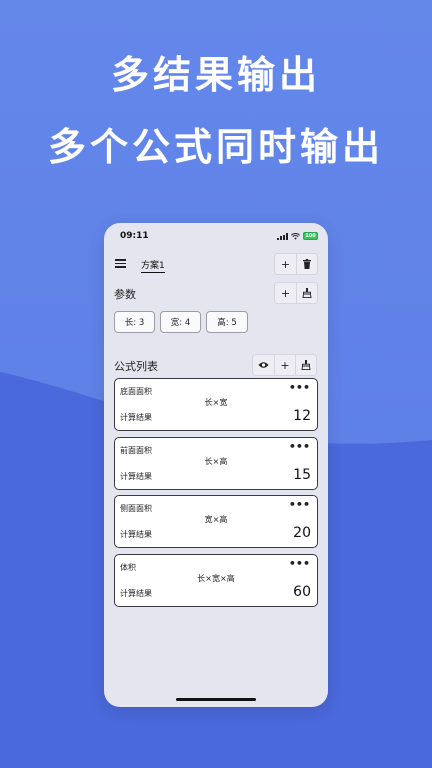 The image size is (432, 768). I want to click on formula-card: 前面面积 ••• 长×高 计算结果 15, so click(216, 463).